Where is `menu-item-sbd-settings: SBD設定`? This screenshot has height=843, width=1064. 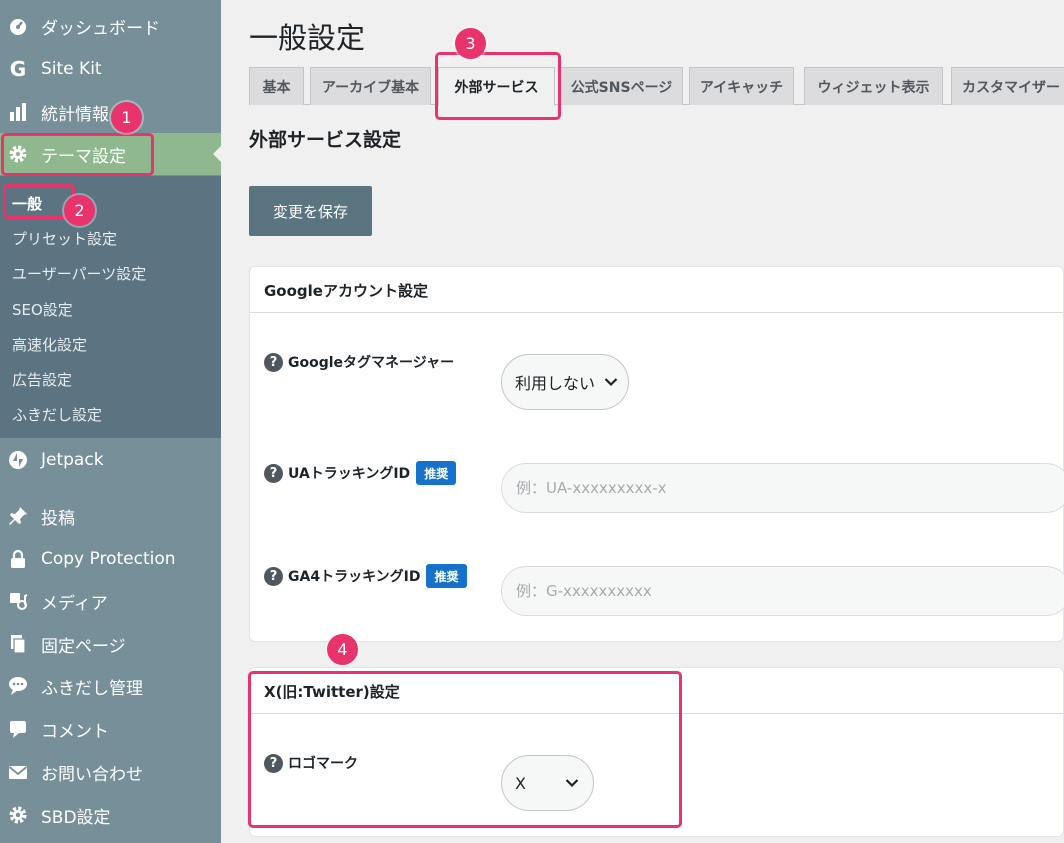
menu-item-sbd-settings: SBD設定 is located at coordinates (110, 815).